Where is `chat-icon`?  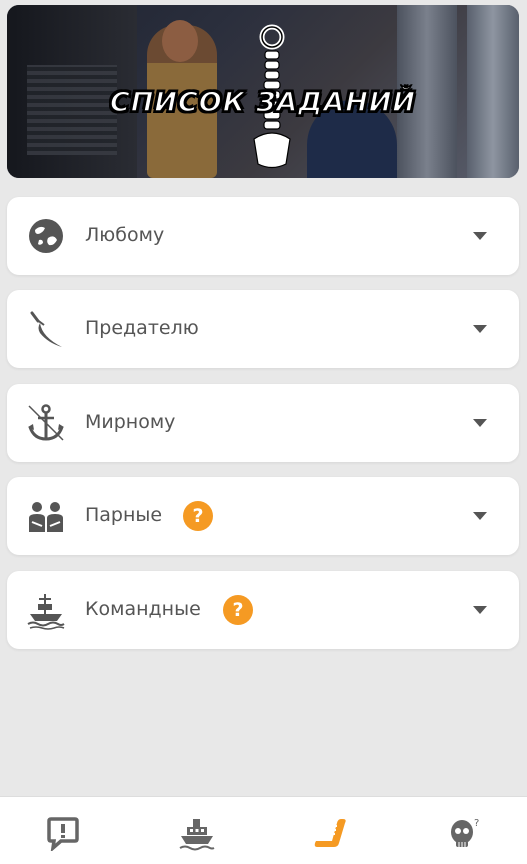
chat-icon is located at coordinates (63, 833).